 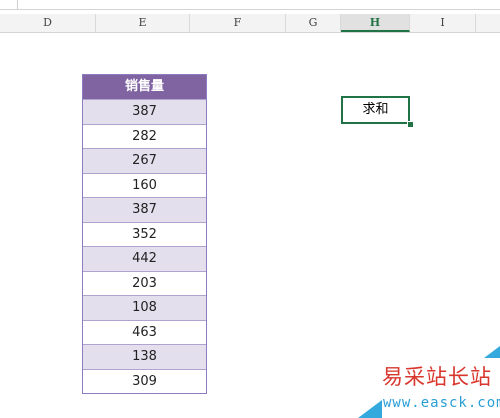 I want to click on sales-cell: 267, so click(x=144, y=160).